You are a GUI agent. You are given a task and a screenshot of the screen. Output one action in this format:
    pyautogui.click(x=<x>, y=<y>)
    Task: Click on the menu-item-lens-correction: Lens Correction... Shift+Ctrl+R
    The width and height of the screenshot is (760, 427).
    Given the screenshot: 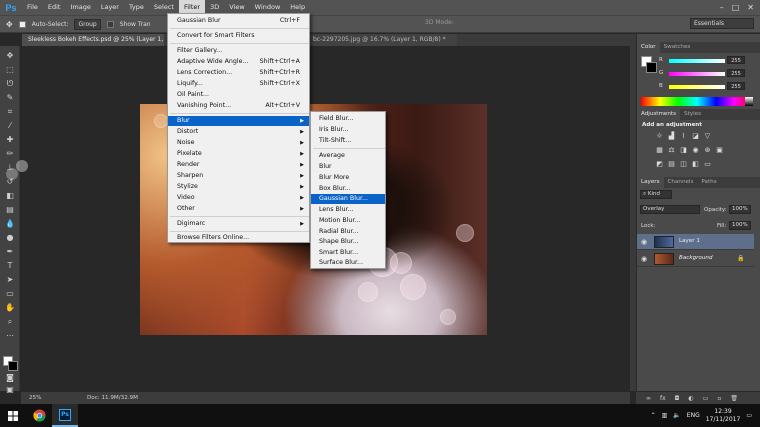 What is the action you would take?
    pyautogui.click(x=238, y=73)
    